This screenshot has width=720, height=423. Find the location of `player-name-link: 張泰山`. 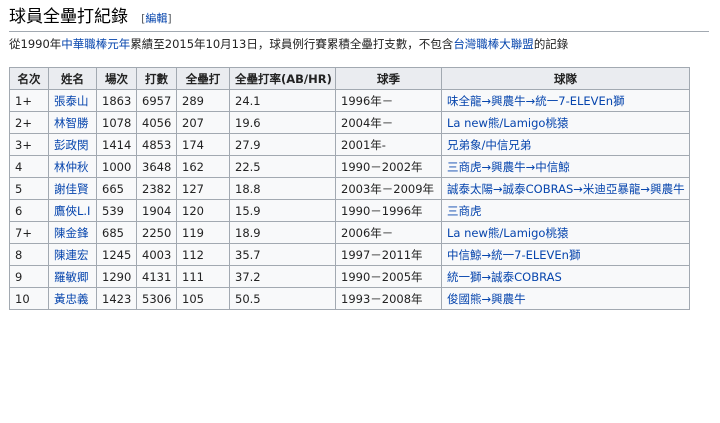

player-name-link: 張泰山 is located at coordinates (71, 101).